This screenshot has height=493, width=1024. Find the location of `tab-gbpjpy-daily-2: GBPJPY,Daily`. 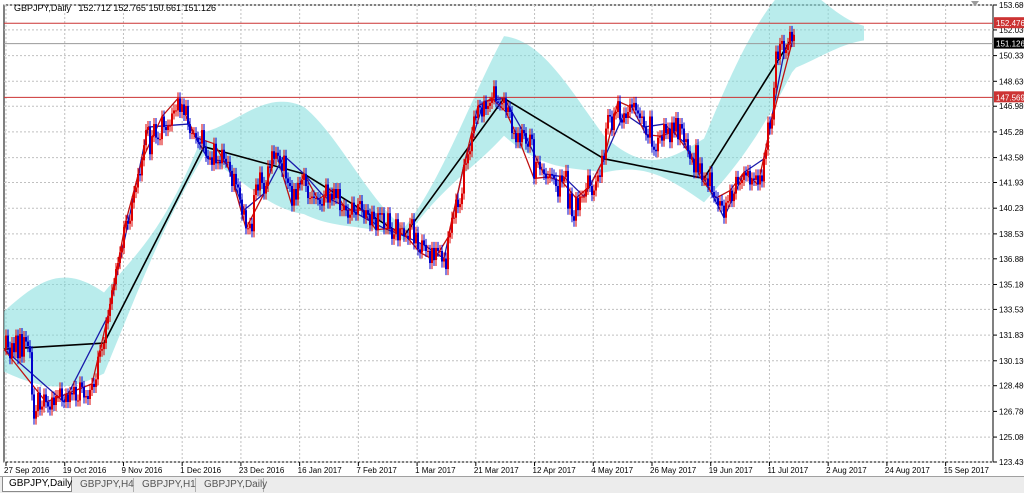

tab-gbpjpy-daily-2: GBPJPY,Daily is located at coordinates (232, 485).